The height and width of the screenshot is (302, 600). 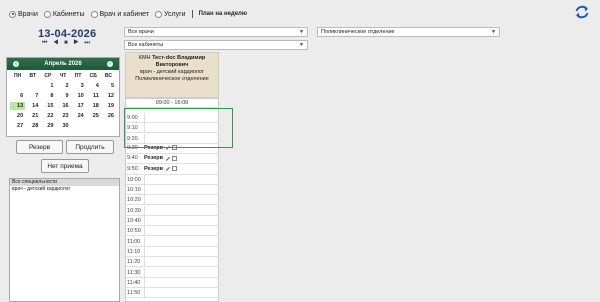 I want to click on time-slot-row: 11:00, so click(x=172, y=241).